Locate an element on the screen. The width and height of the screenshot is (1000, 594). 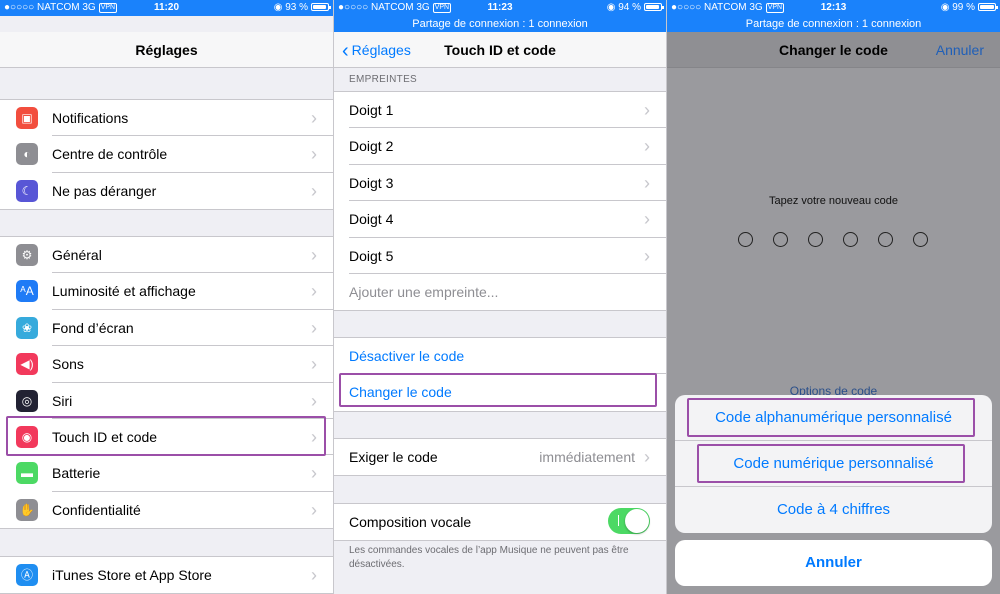
fingerprint-item: Doigt 3 › is located at coordinates (500, 183).